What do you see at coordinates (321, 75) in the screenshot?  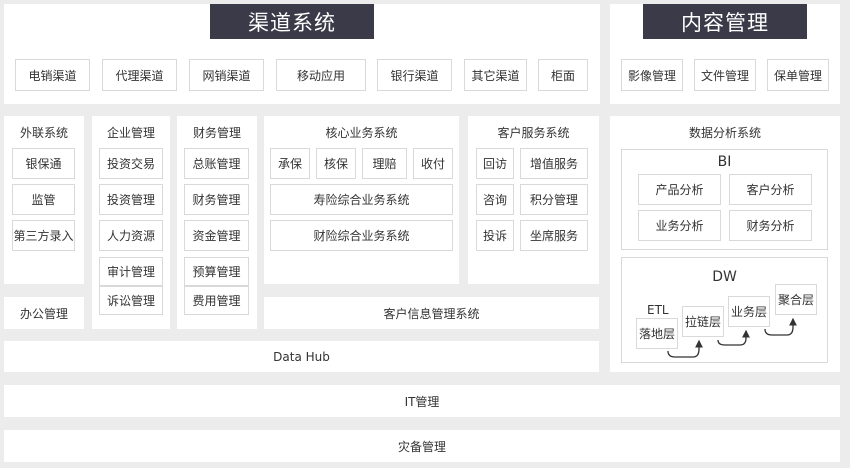 I see `channel-item: 移动应用` at bounding box center [321, 75].